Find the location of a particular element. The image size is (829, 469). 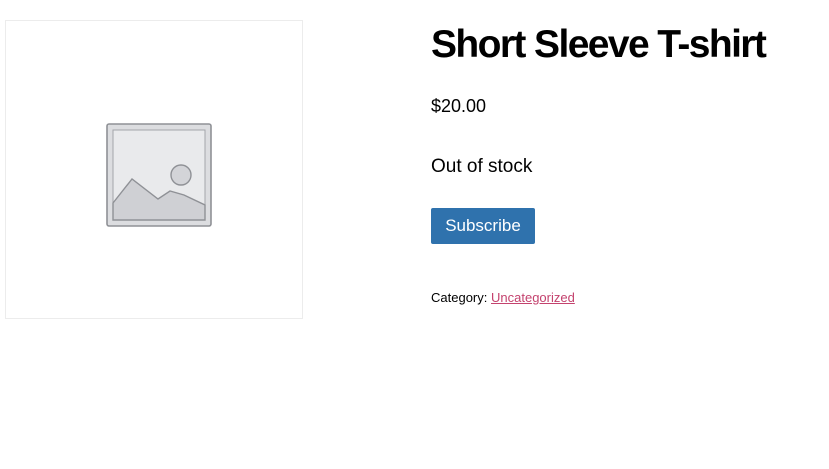

image-placeholder-icon is located at coordinates (159, 175).